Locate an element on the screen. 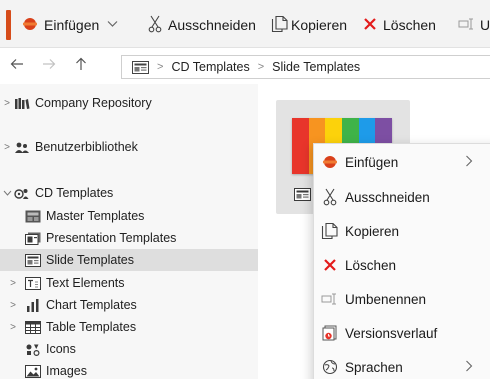 The image size is (490, 379). toolbar-cut-button: Ausschneiden is located at coordinates (202, 25).